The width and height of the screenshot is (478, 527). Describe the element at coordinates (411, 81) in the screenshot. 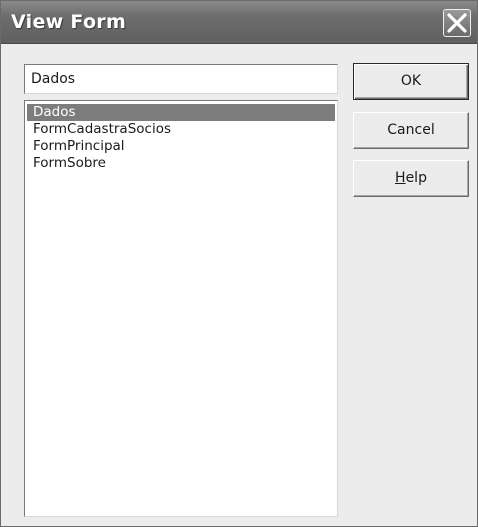

I see `ok-button: OK` at that location.